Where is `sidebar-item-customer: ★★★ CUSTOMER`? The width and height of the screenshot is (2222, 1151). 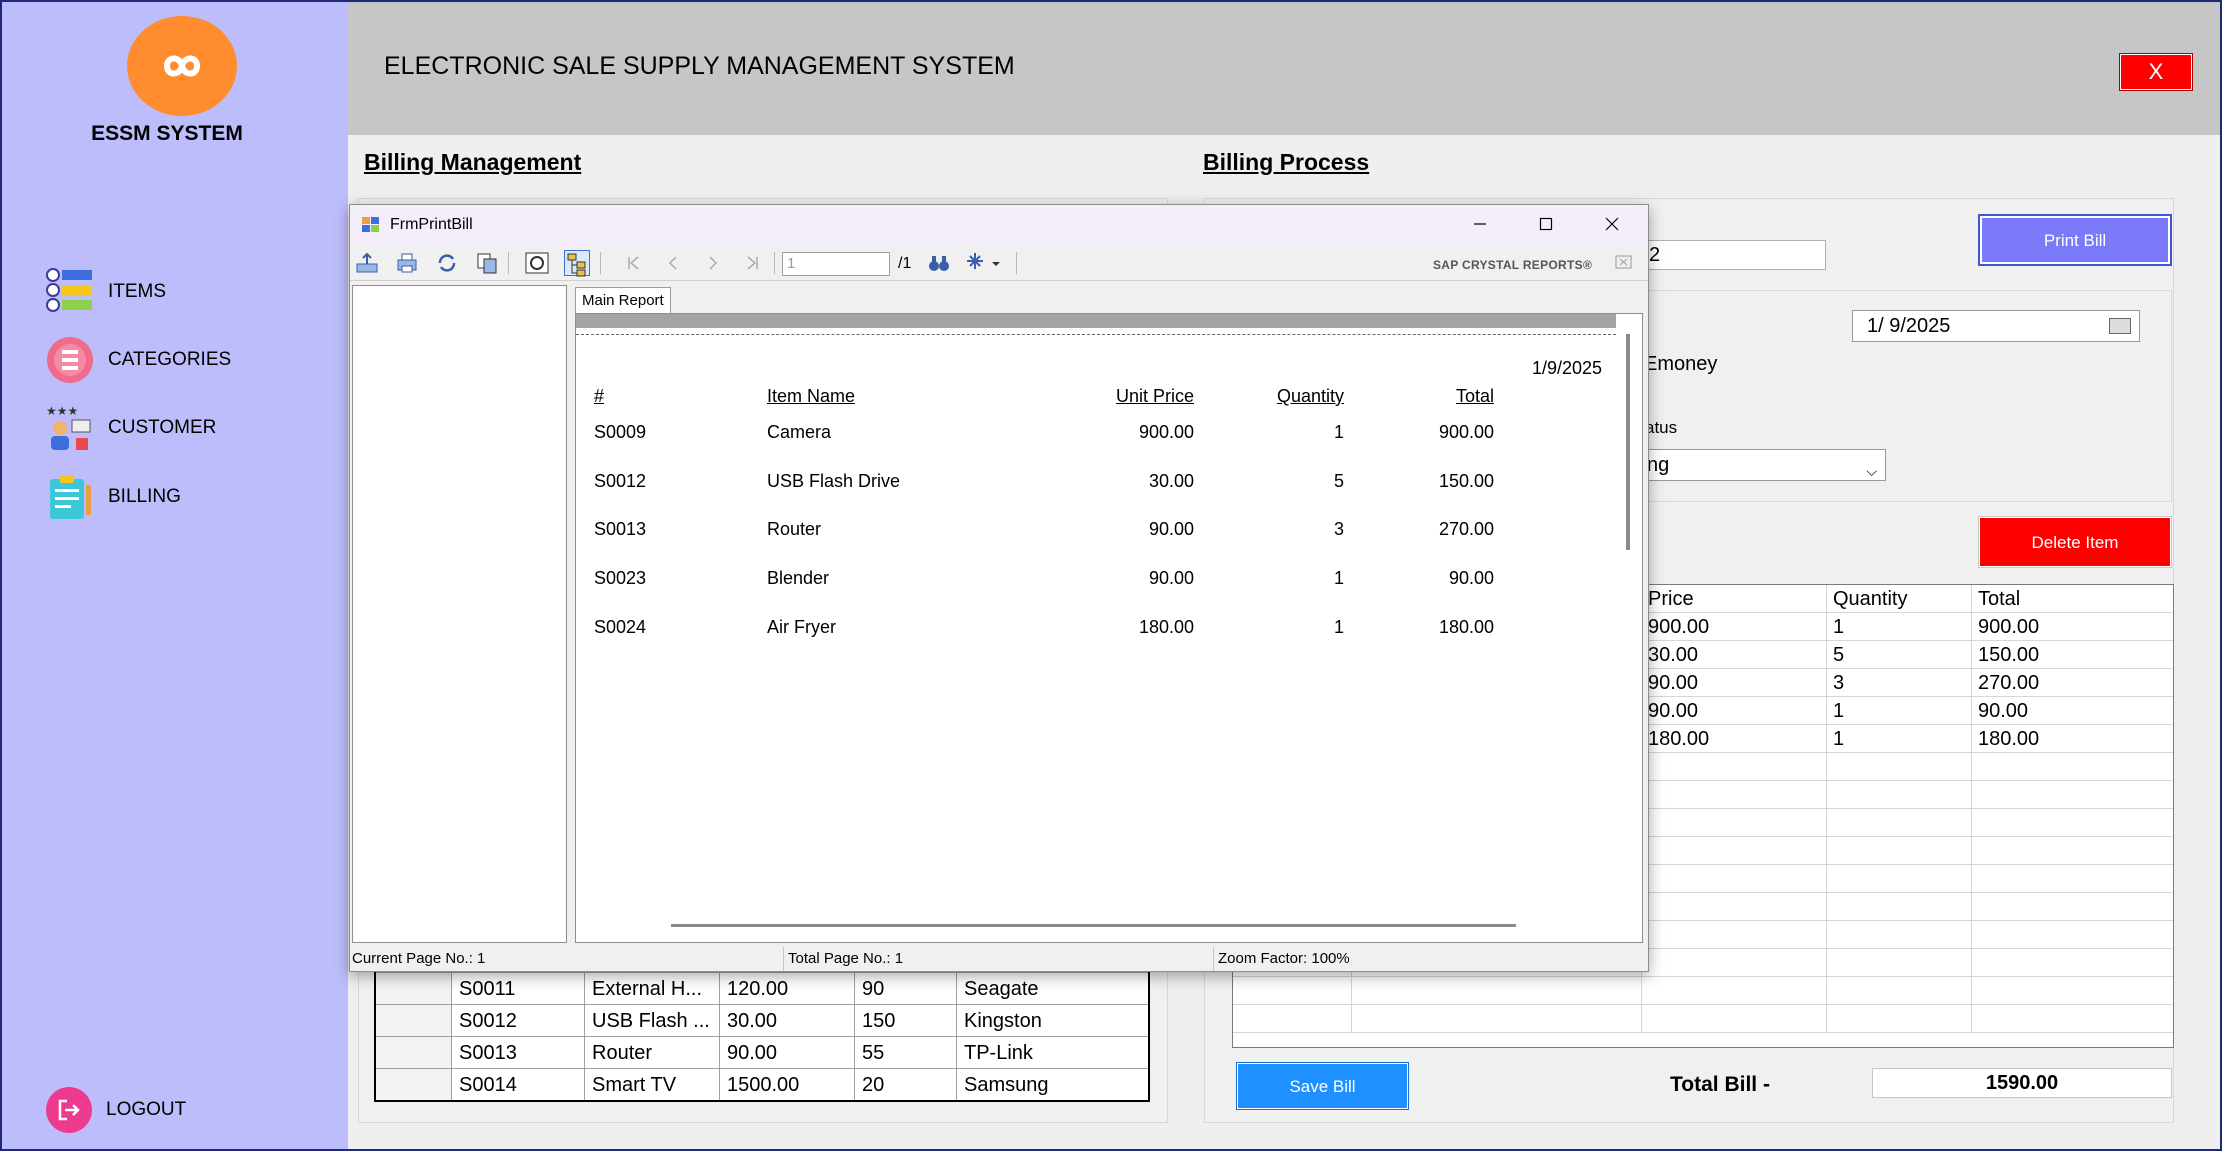 sidebar-item-customer: ★★★ CUSTOMER is located at coordinates (131, 428).